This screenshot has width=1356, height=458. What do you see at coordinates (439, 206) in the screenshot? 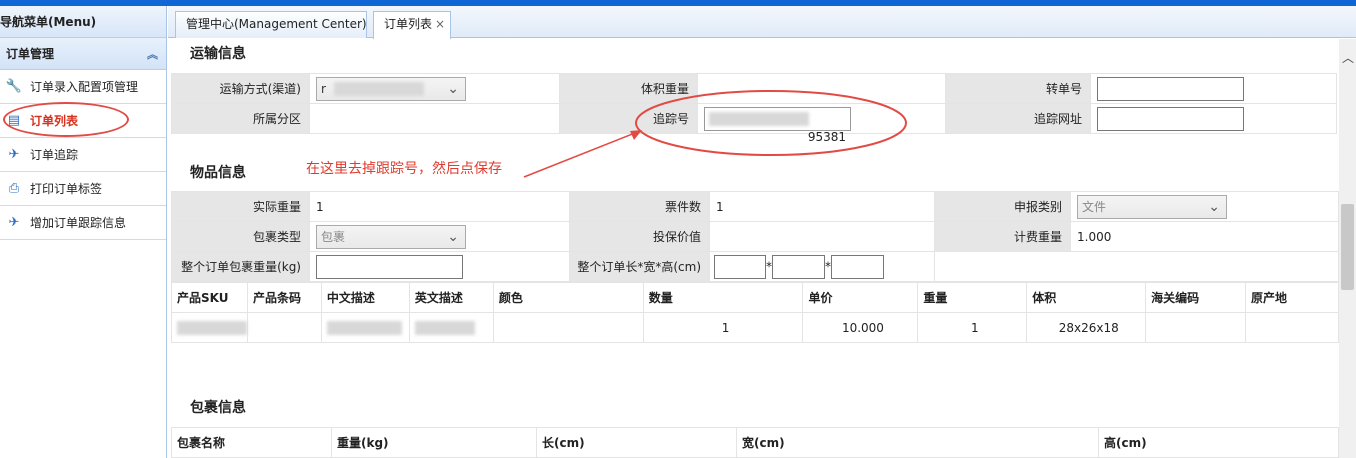
I see `actual-weight-value: 1` at bounding box center [439, 206].